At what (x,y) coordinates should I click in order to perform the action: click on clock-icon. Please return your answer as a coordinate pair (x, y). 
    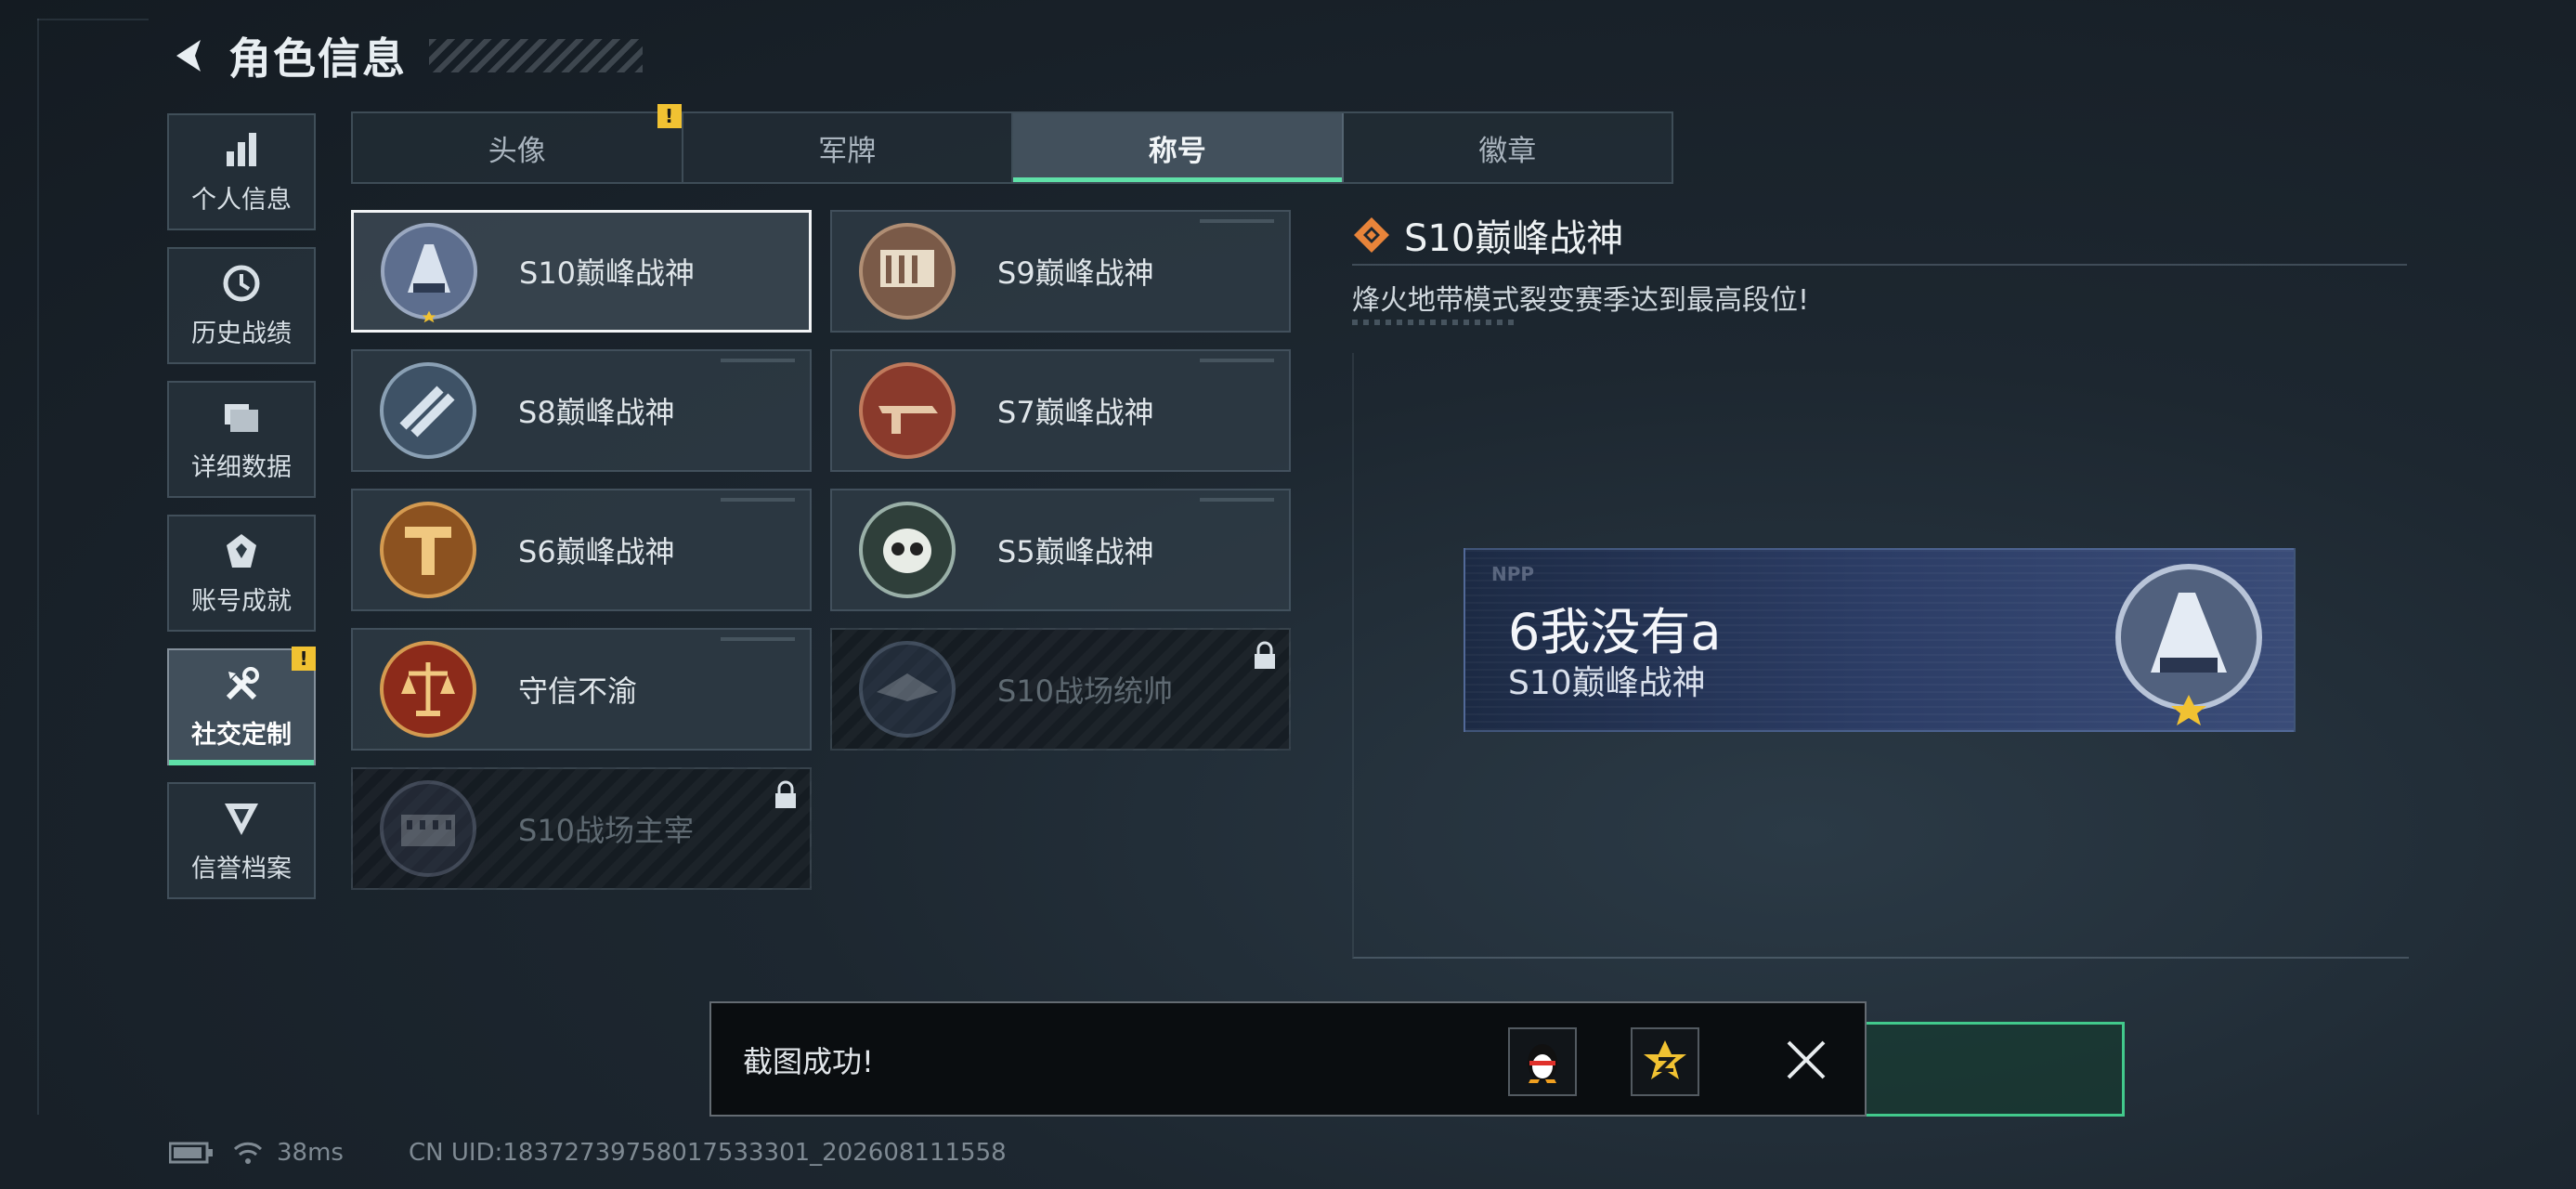
    Looking at the image, I should click on (241, 283).